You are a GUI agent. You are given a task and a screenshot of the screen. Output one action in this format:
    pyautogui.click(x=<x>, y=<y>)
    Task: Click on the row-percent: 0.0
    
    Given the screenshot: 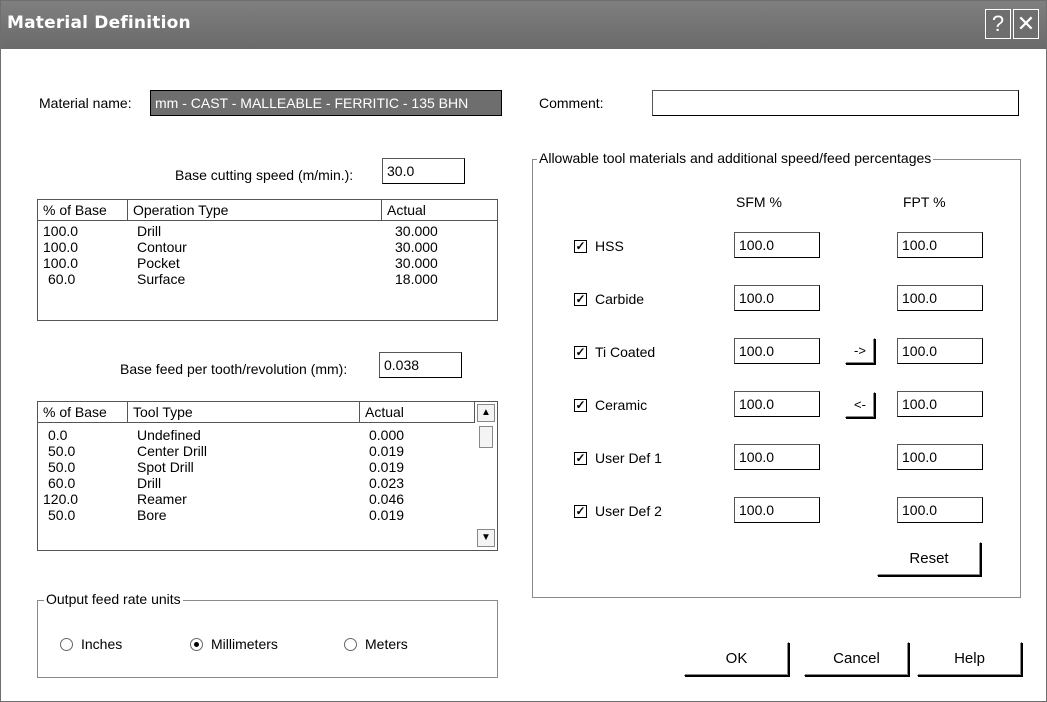 What is the action you would take?
    pyautogui.click(x=58, y=435)
    